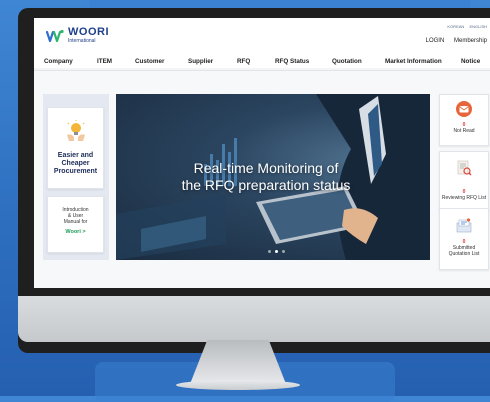  What do you see at coordinates (104, 61) in the screenshot?
I see `nav-item-item: ITEM` at bounding box center [104, 61].